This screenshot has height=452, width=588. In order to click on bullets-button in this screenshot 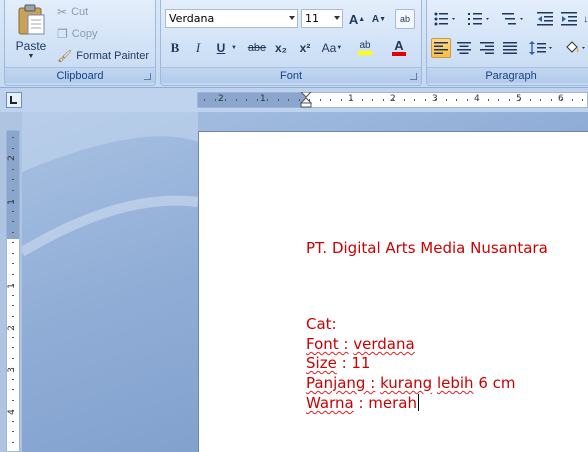, I will do `click(446, 19)`.